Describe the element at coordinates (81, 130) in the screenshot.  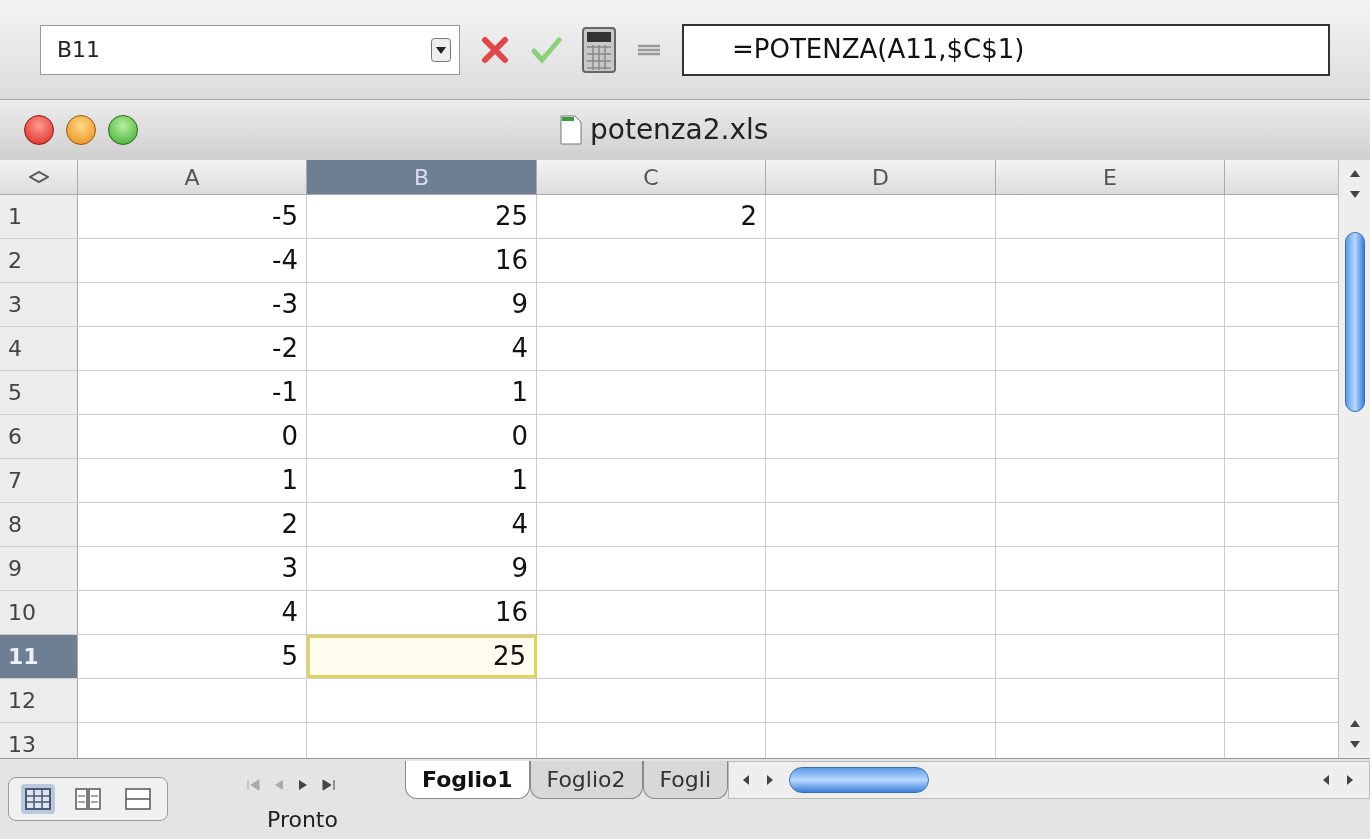
I see `minimize-button` at that location.